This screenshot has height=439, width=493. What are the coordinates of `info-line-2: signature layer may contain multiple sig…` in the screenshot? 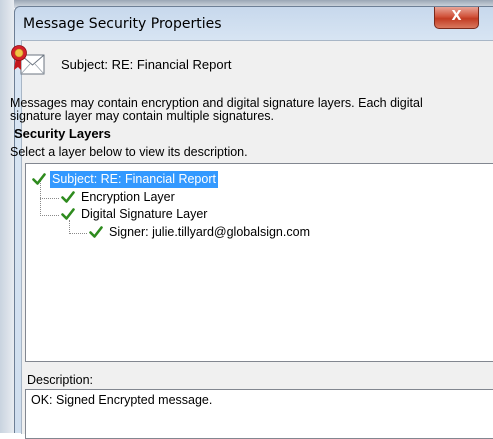 It's located at (142, 116).